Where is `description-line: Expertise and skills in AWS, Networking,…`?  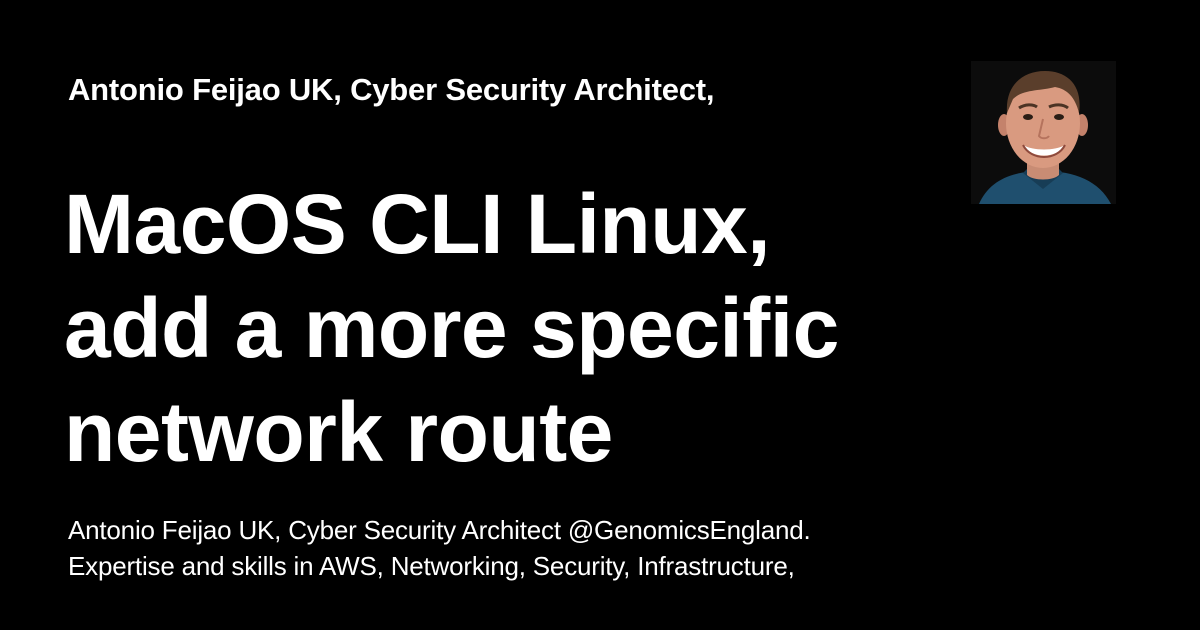
description-line: Expertise and skills in AWS, Networking,… is located at coordinates (431, 566).